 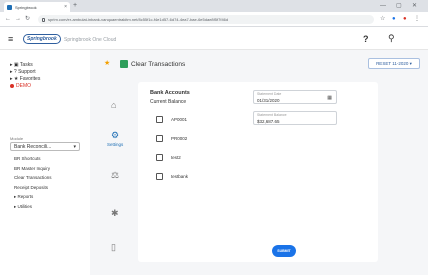 I want to click on browser-tabstrip: Springbrook × + — ▢ ✕, so click(x=214, y=6).